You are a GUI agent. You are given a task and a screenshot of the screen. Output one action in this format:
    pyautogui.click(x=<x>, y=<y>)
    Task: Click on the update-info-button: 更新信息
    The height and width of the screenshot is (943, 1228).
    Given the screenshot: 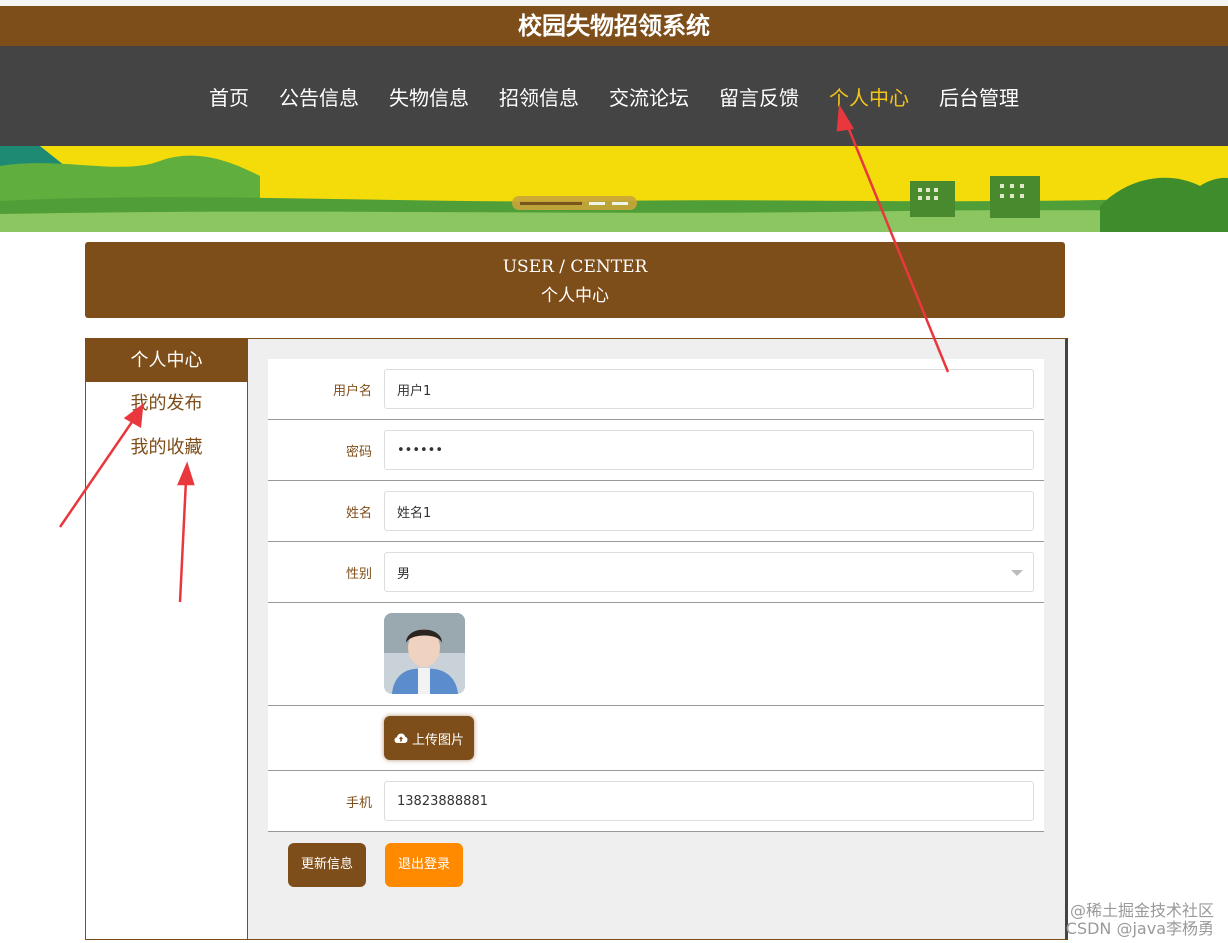 What is the action you would take?
    pyautogui.click(x=327, y=865)
    